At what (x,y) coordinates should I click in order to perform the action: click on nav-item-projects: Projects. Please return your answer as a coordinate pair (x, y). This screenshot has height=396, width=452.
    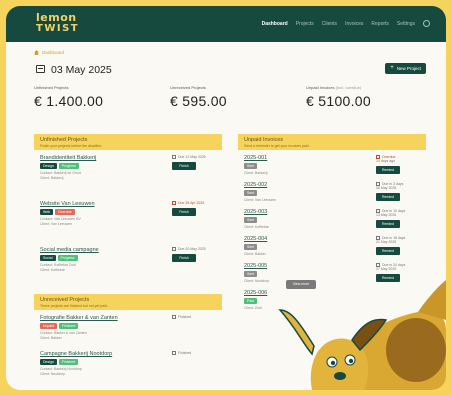
    Looking at the image, I should click on (305, 24).